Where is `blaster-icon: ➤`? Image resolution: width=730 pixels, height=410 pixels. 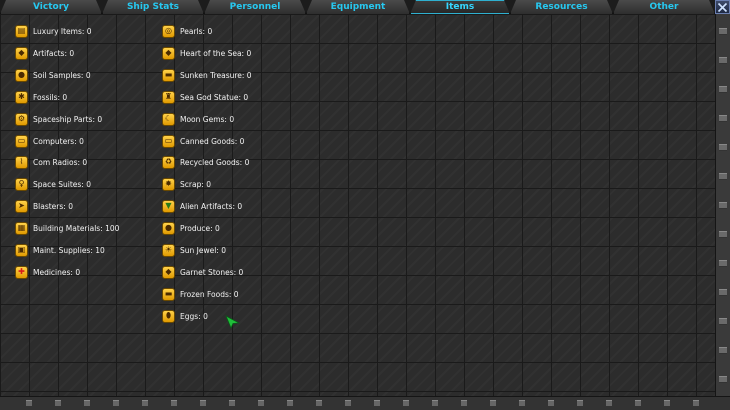
blaster-icon: ➤ is located at coordinates (21, 206).